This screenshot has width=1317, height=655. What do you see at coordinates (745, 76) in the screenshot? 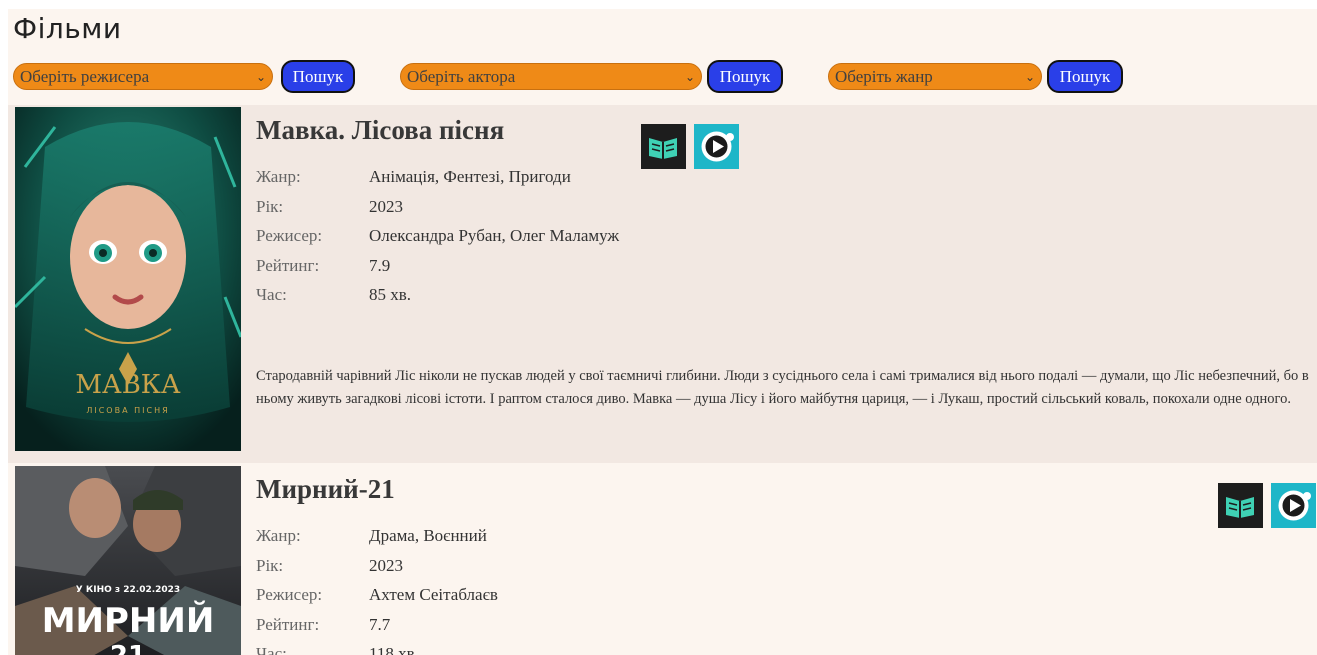
I see `actor-search-button: Пошук` at bounding box center [745, 76].